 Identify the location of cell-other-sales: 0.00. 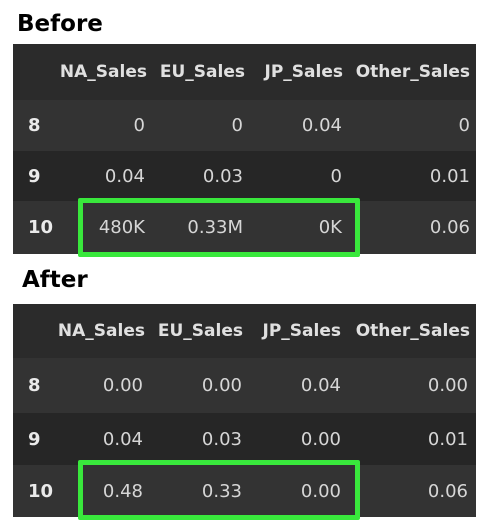
(447, 385).